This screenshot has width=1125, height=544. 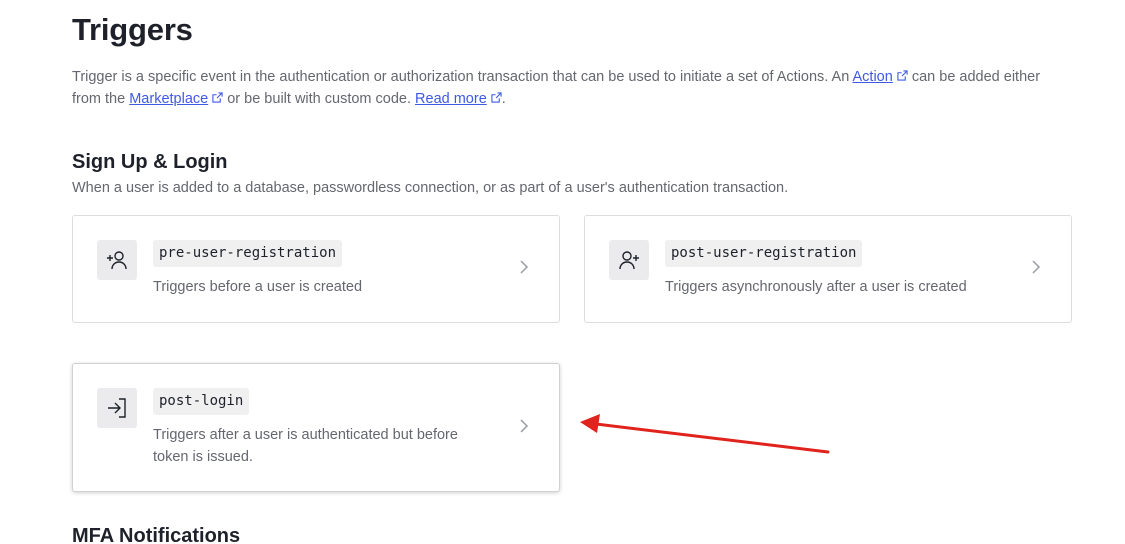 I want to click on intro-text: or be built with custom code., so click(x=319, y=99).